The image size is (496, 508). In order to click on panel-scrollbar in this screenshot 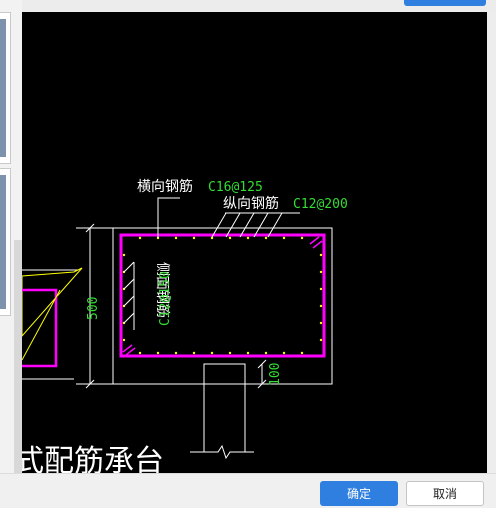, I will do `click(18, 356)`.